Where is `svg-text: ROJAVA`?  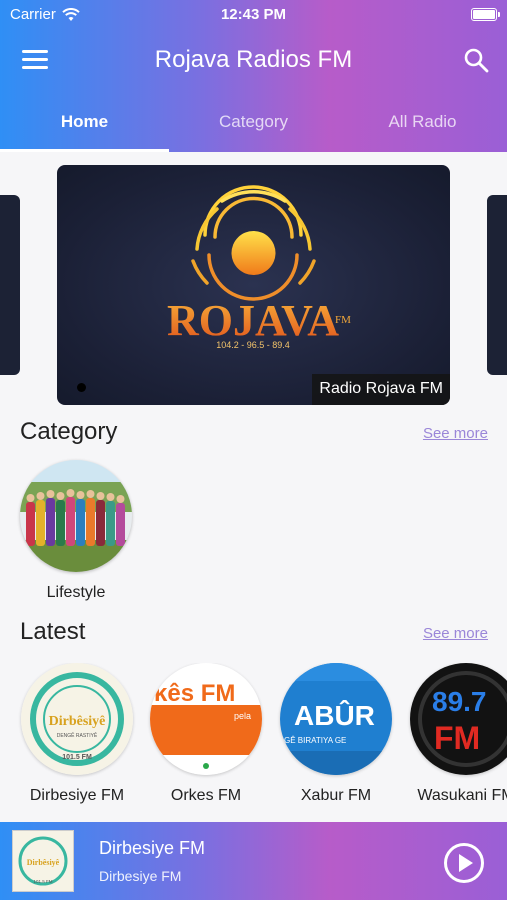
svg-text: ROJAVA is located at coordinates (253, 320).